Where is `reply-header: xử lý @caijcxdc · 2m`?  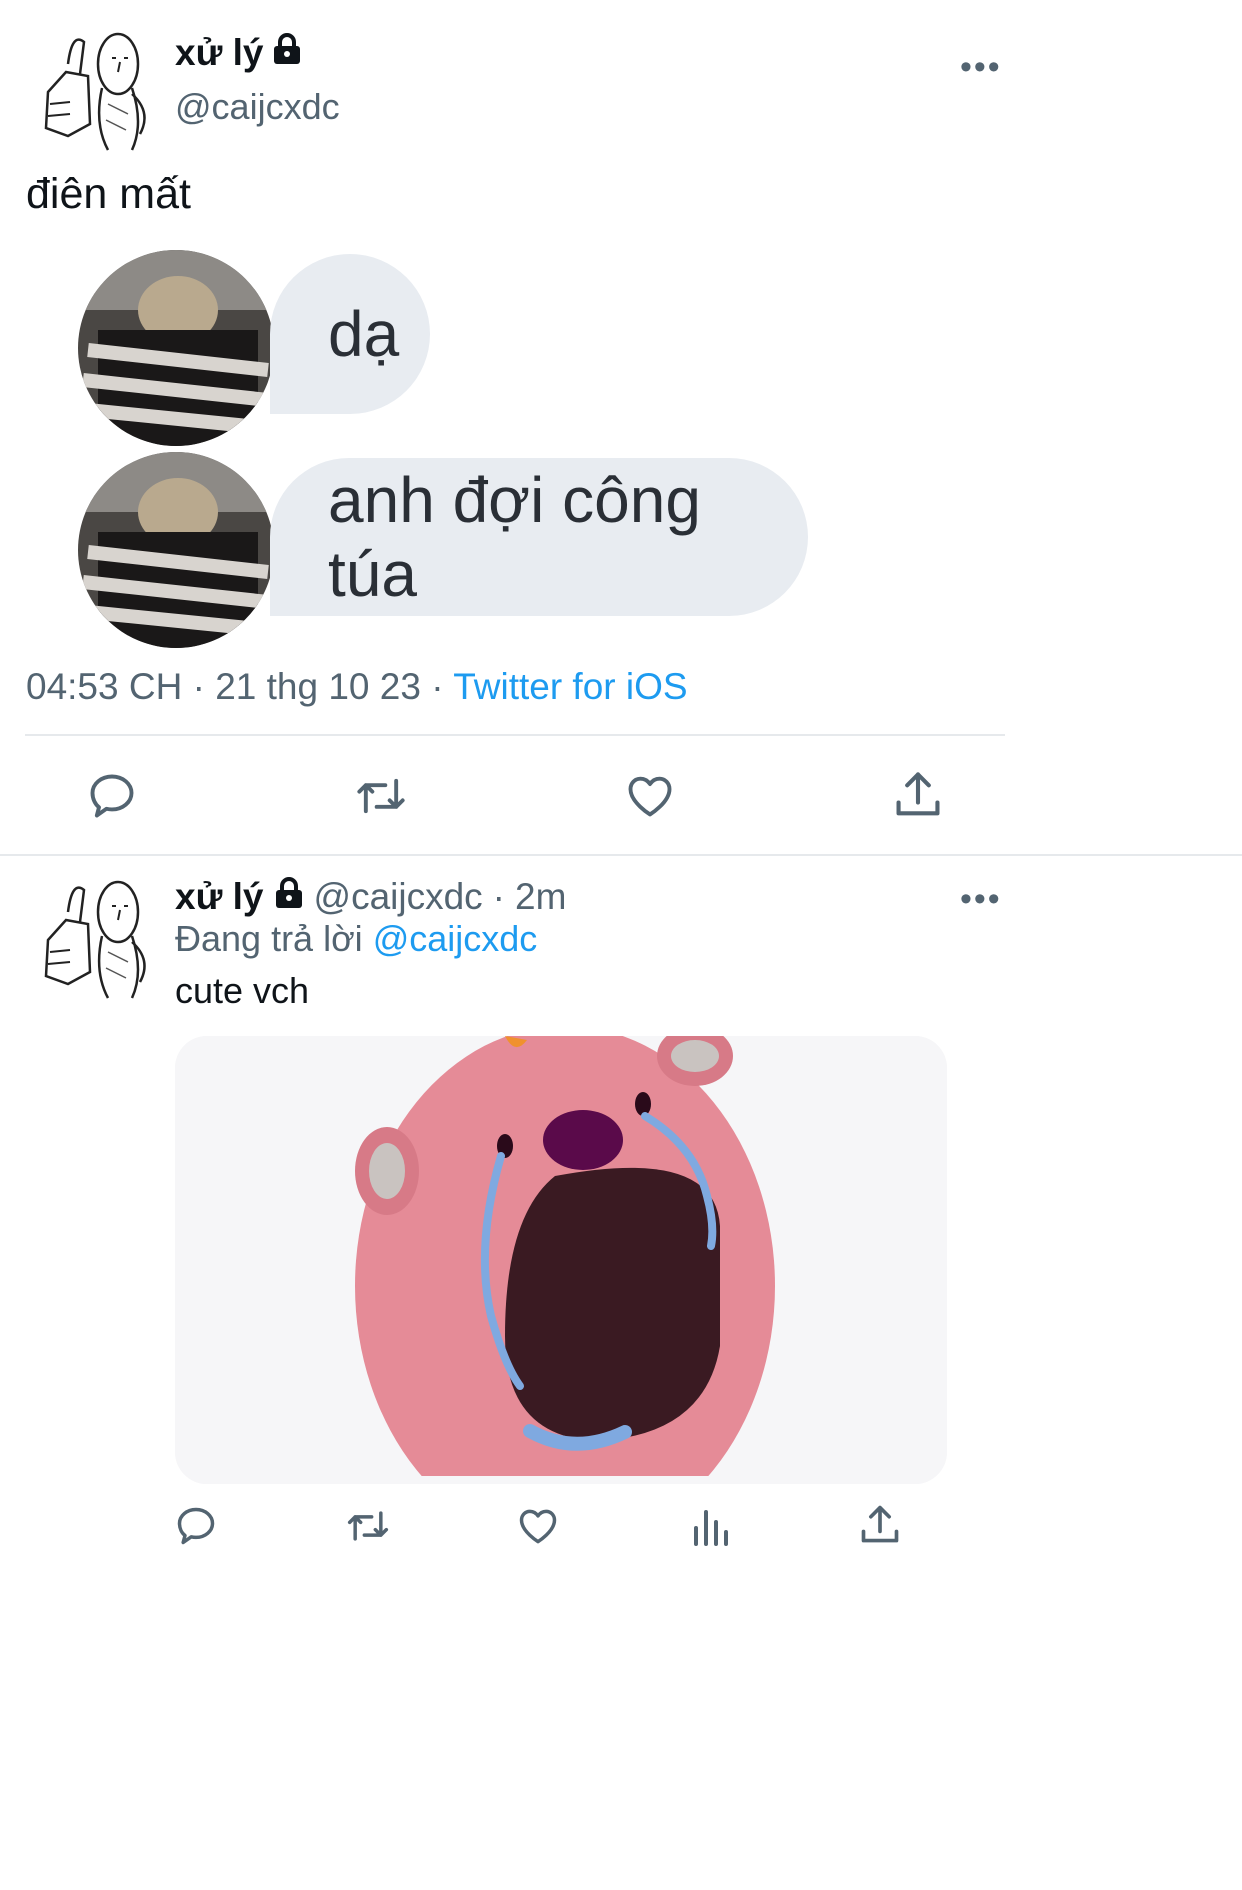 reply-header: xử lý @caijcxdc · 2m is located at coordinates (371, 897).